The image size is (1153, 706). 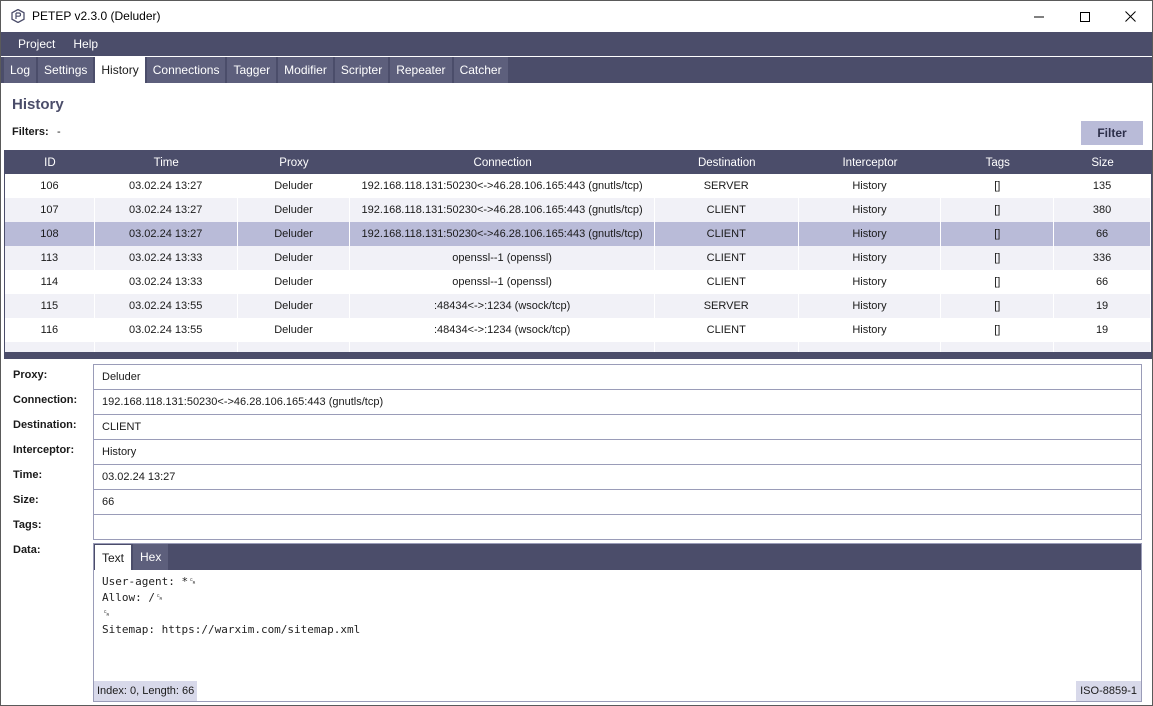 What do you see at coordinates (36, 44) in the screenshot?
I see `menu-project: Project` at bounding box center [36, 44].